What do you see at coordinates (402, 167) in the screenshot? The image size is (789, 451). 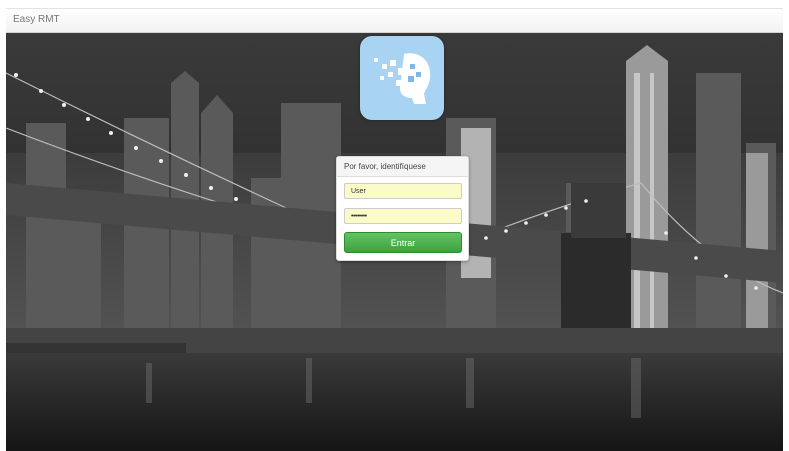 I see `login-heading: Por favor, identifíquese` at bounding box center [402, 167].